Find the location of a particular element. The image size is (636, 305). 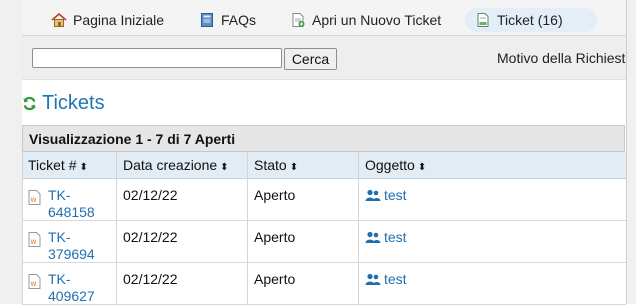

table-row: W TK-379694 02/12/22 Aperto test is located at coordinates (324, 242).